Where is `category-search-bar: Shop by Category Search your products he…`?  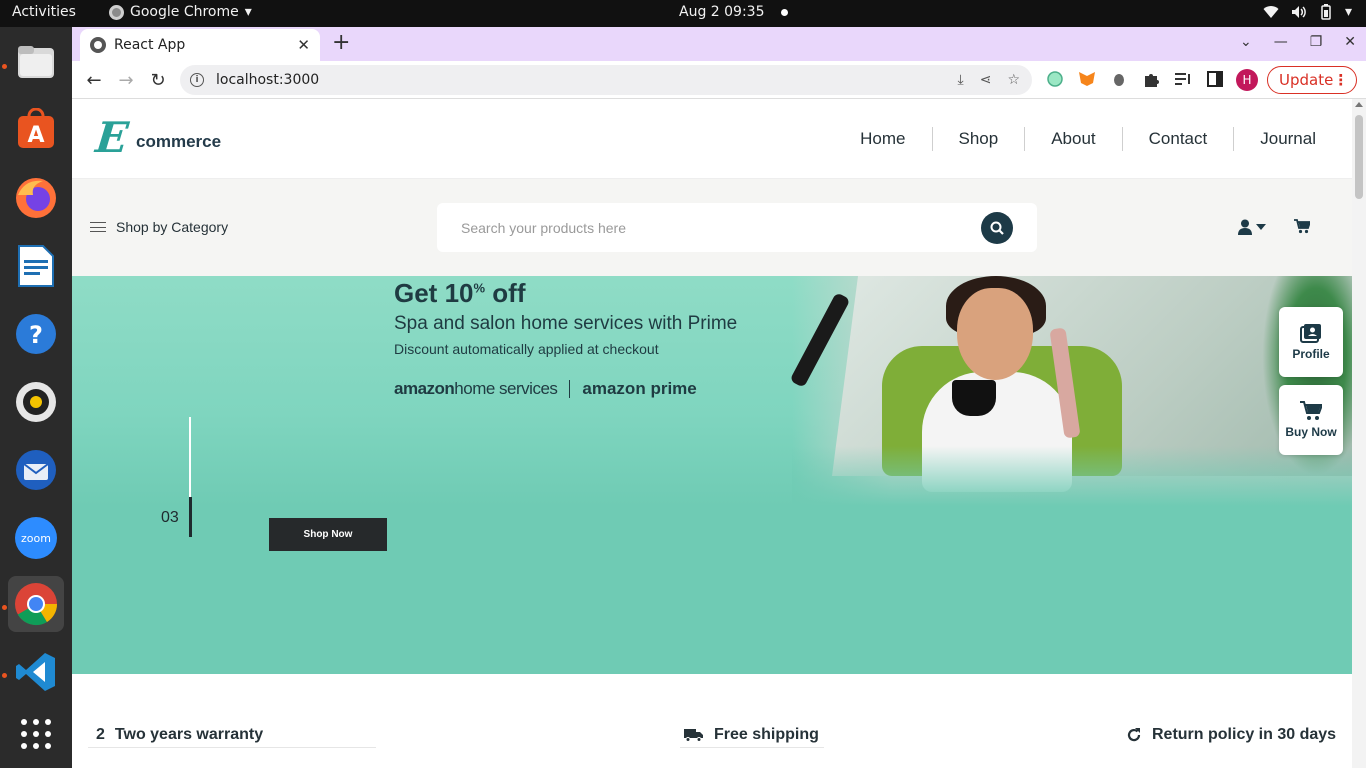 category-search-bar: Shop by Category Search your products he… is located at coordinates (712, 227).